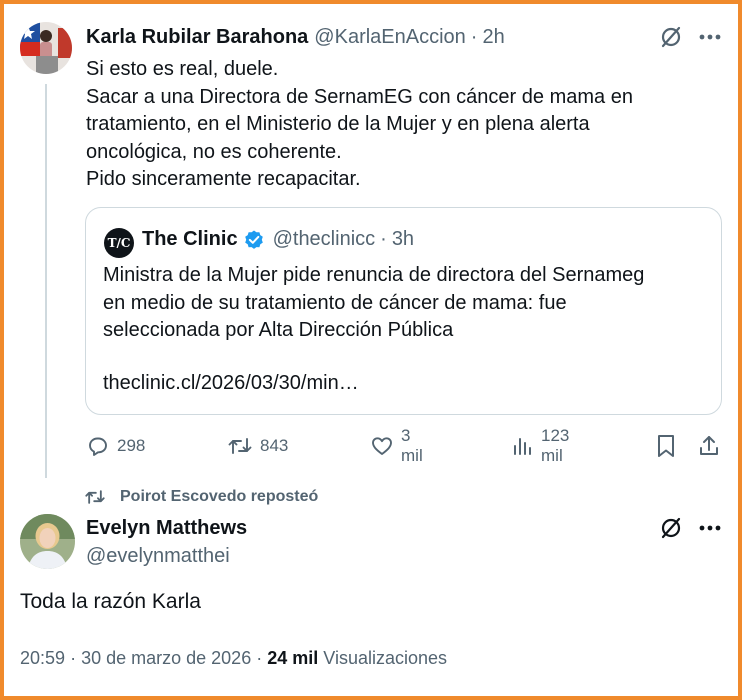 Image resolution: width=742 pixels, height=700 pixels. I want to click on avatar-evelyn, so click(47, 541).